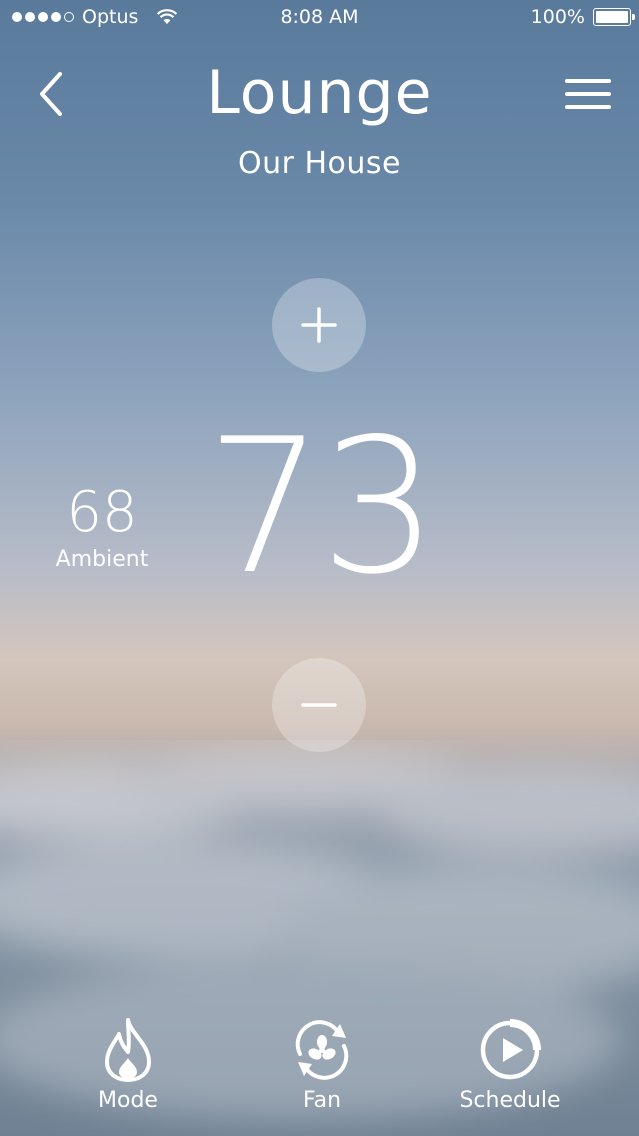 The image size is (639, 1136). Describe the element at coordinates (322, 506) in the screenshot. I see `setpoint-temperature: 73` at that location.